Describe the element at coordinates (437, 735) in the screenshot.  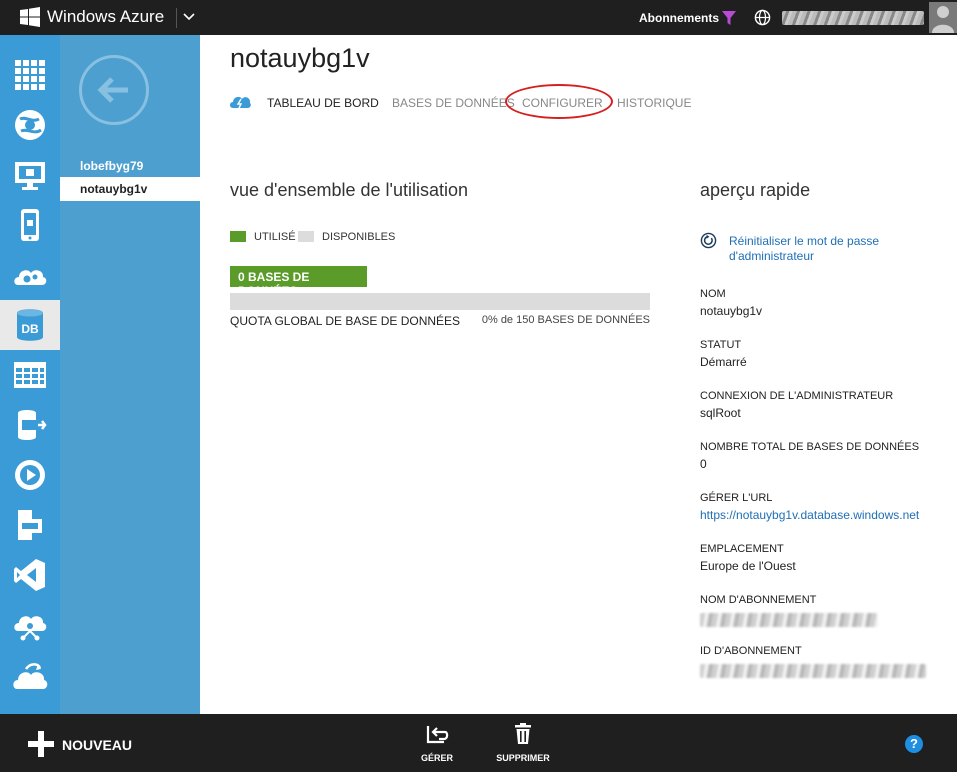
I see `manage-icon` at that location.